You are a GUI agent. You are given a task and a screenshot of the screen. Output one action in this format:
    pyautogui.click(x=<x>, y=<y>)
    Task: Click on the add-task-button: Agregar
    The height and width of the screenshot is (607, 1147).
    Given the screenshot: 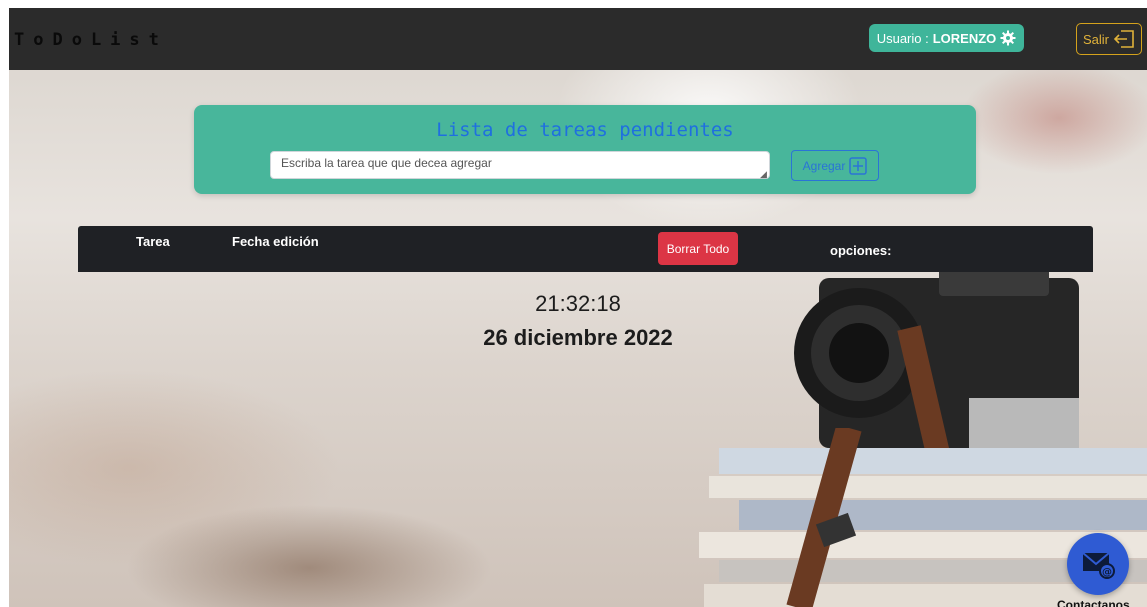 What is the action you would take?
    pyautogui.click(x=835, y=165)
    